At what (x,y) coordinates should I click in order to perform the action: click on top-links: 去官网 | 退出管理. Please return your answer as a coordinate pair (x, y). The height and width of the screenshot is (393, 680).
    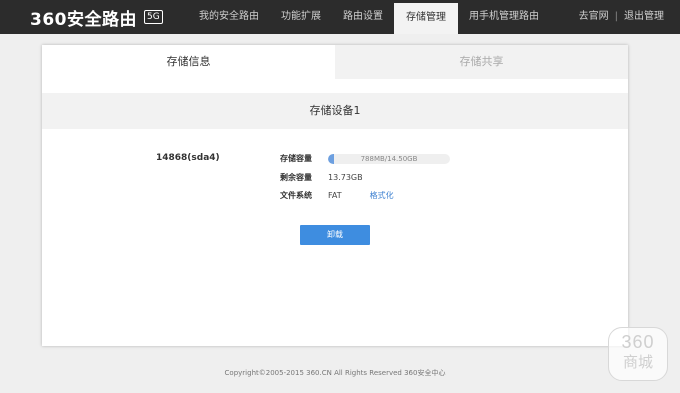
    Looking at the image, I should click on (621, 17).